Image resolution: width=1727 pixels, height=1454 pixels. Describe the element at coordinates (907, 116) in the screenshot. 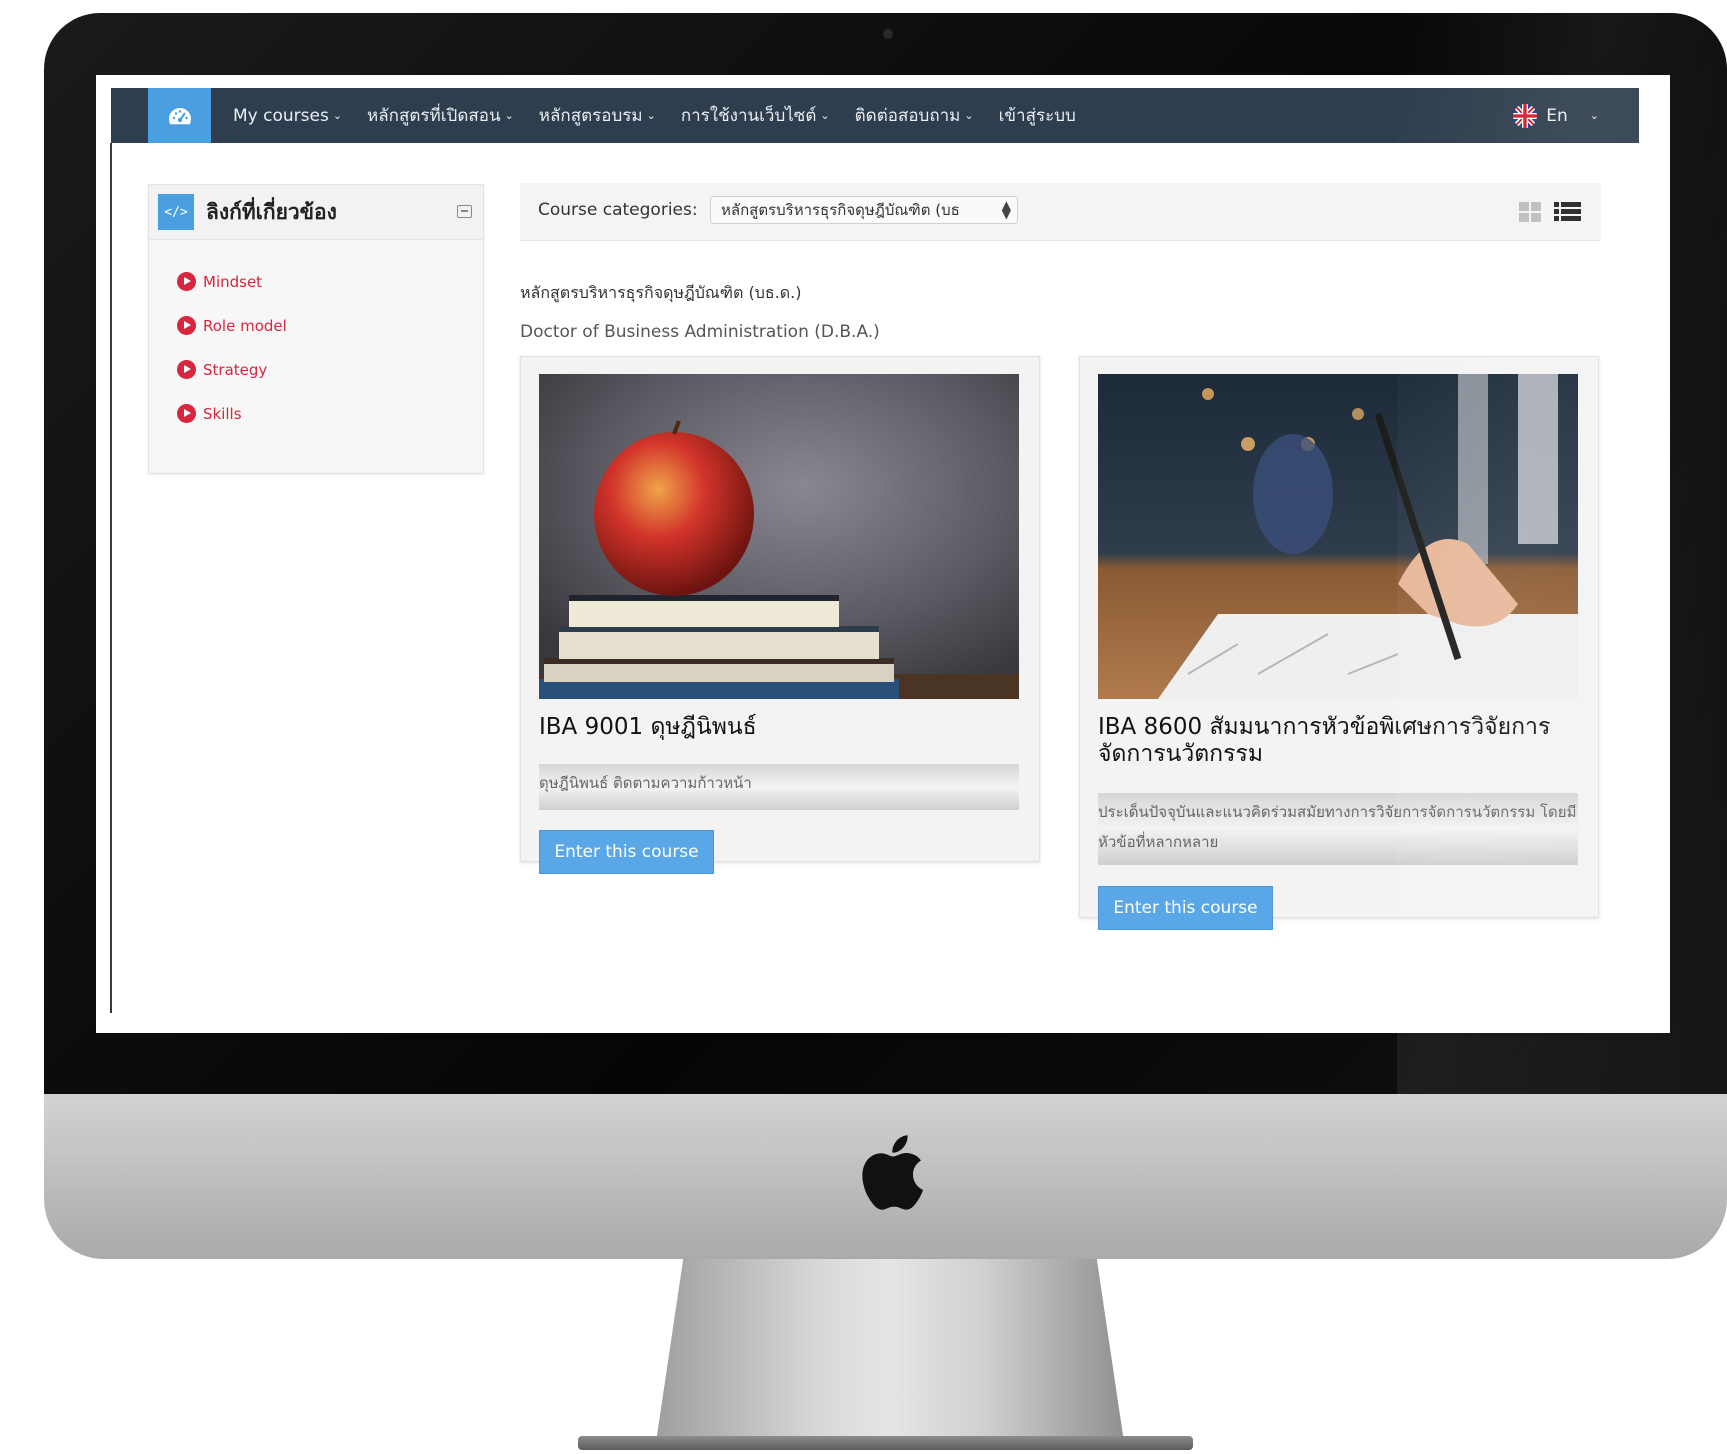

I see `nav-item-label: ติดต่อสอบถาม` at that location.